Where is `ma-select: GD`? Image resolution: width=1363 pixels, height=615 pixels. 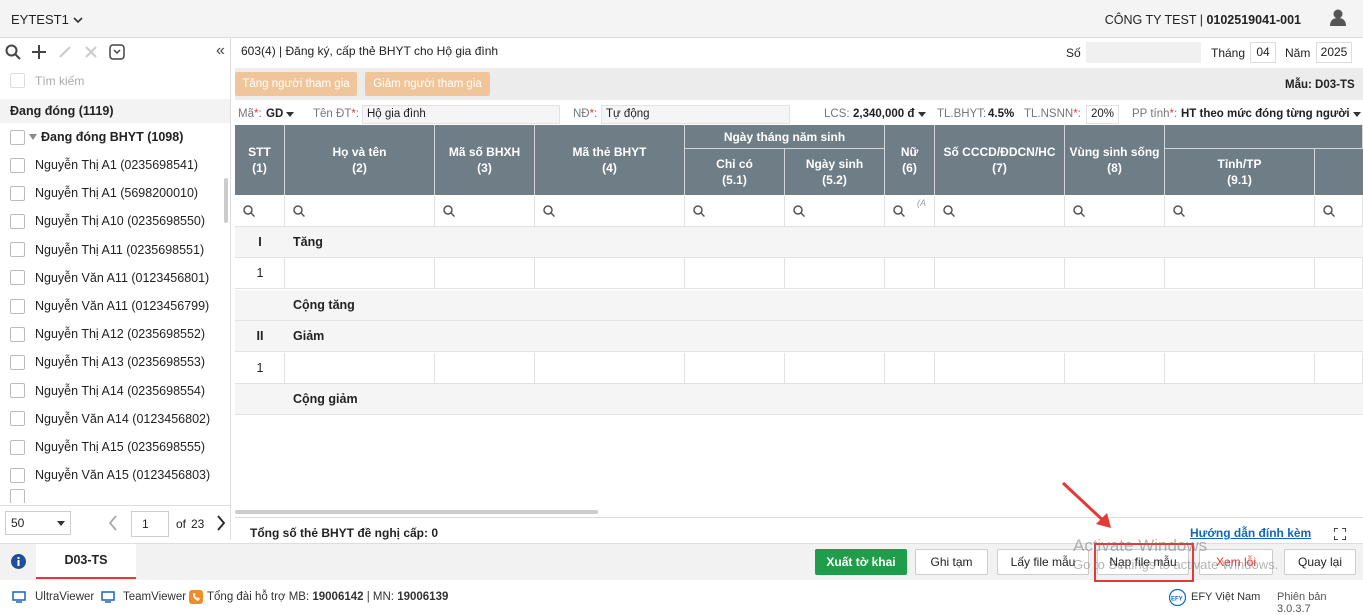 ma-select: GD is located at coordinates (280, 114).